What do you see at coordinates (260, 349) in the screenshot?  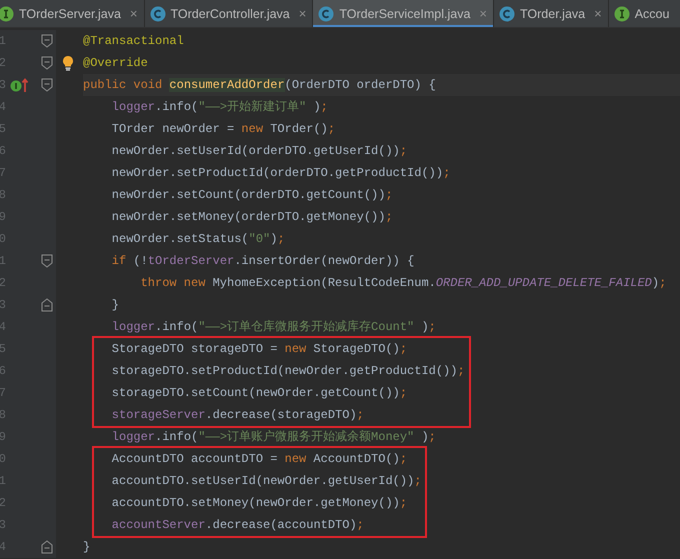 I see `code-line: StorageDTO storageDTO = new StorageDTO();` at bounding box center [260, 349].